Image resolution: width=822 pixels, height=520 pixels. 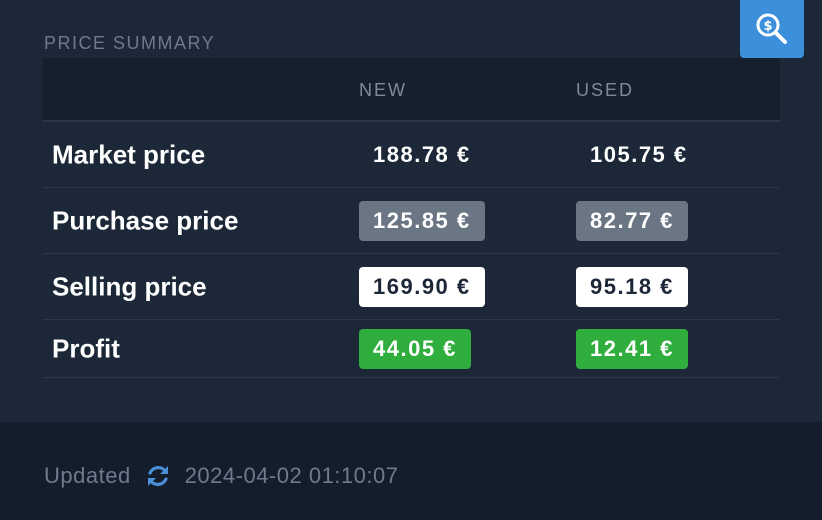 What do you see at coordinates (291, 475) in the screenshot?
I see `updated-timestamp: 2024-04-02 01:10:07` at bounding box center [291, 475].